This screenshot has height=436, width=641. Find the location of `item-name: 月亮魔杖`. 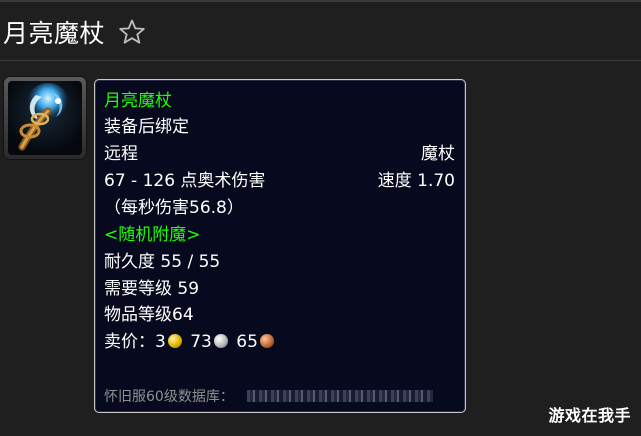

item-name: 月亮魔杖 is located at coordinates (138, 101).